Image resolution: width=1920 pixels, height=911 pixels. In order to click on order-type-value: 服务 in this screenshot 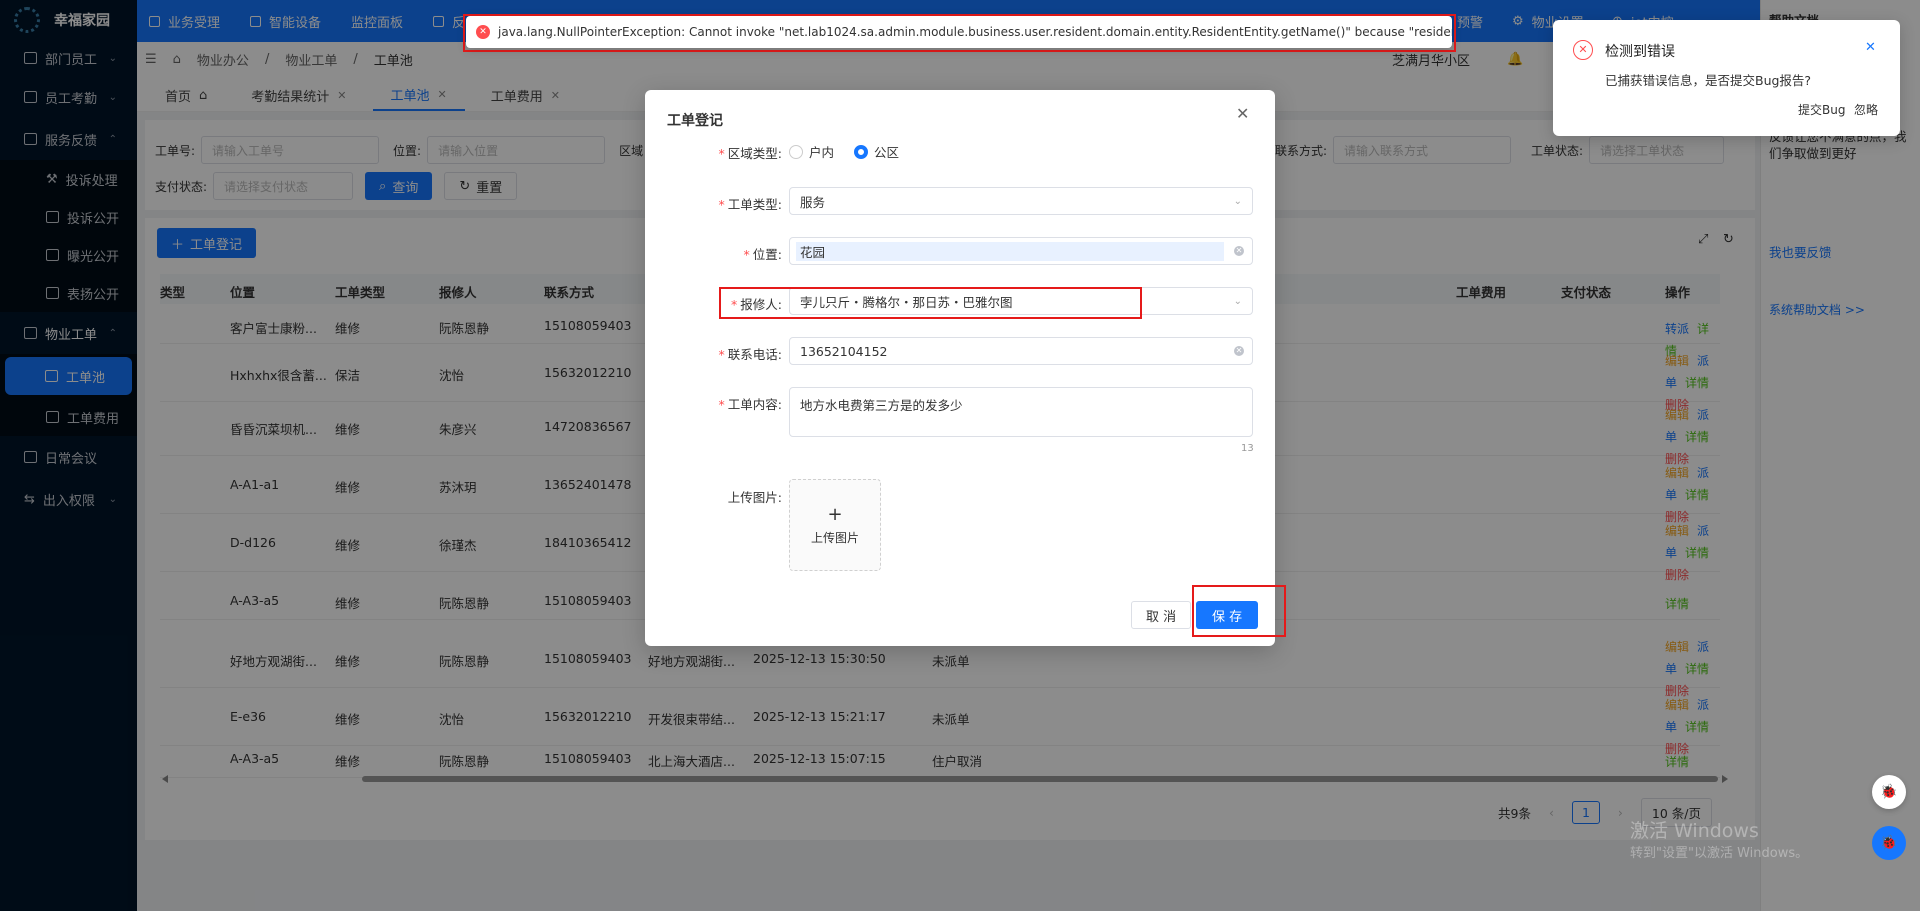, I will do `click(813, 202)`.